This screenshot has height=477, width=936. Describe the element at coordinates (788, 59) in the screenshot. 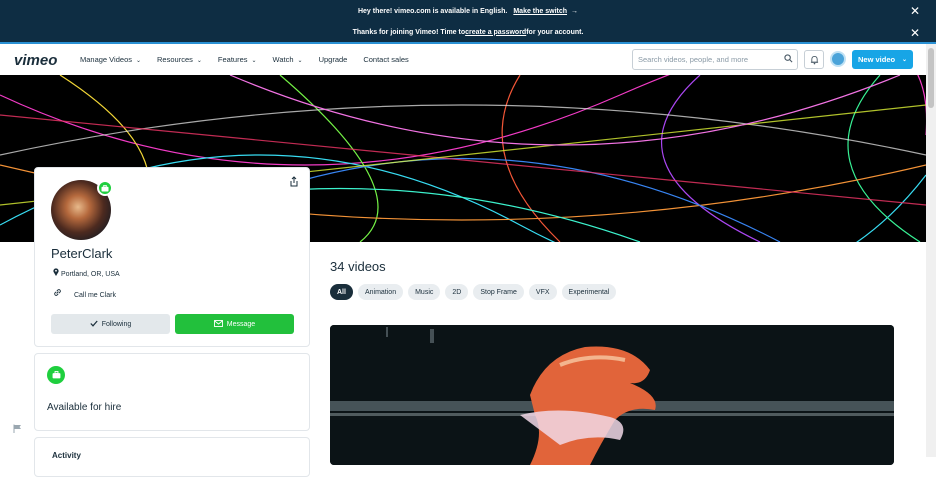

I see `search-icon` at that location.